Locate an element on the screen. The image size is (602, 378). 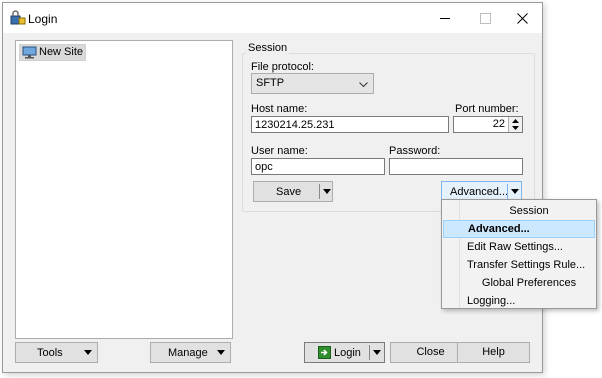
password-input is located at coordinates (456, 166).